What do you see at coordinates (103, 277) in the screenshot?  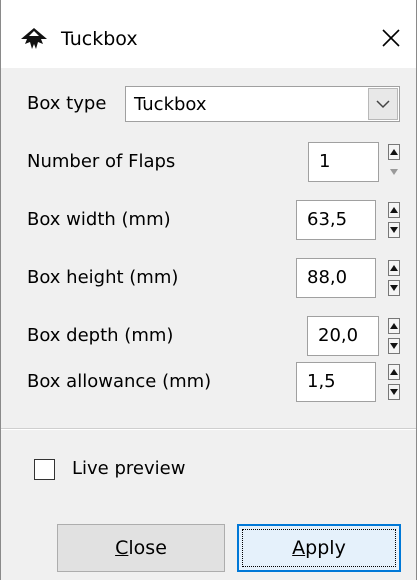 I see `box-height-label: Box height (mm)` at bounding box center [103, 277].